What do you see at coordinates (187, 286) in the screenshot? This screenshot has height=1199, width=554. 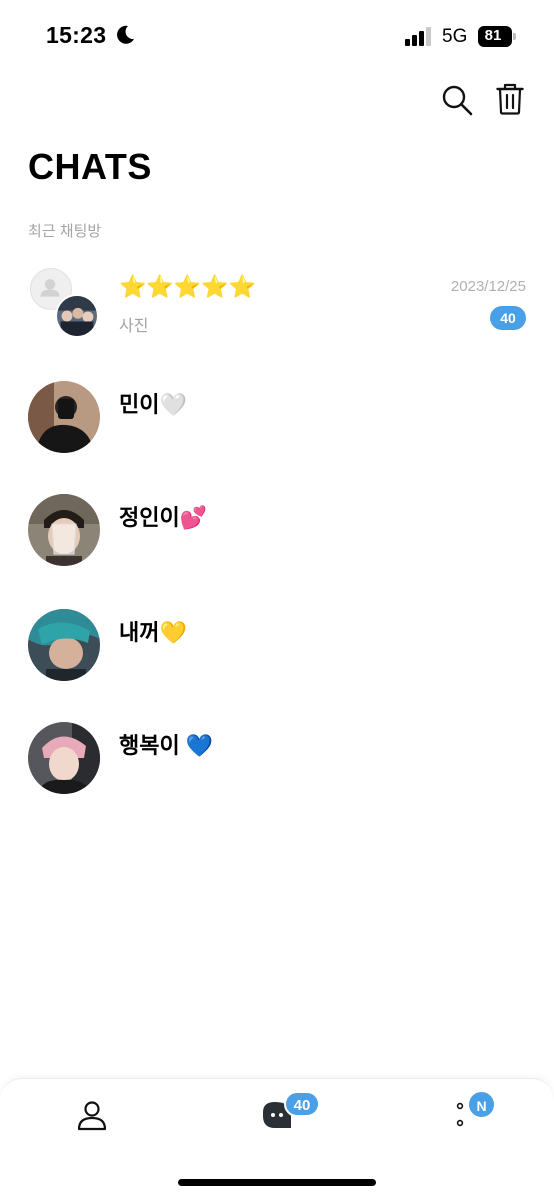 I see `chat-name: ⭐⭐⭐⭐⭐` at bounding box center [187, 286].